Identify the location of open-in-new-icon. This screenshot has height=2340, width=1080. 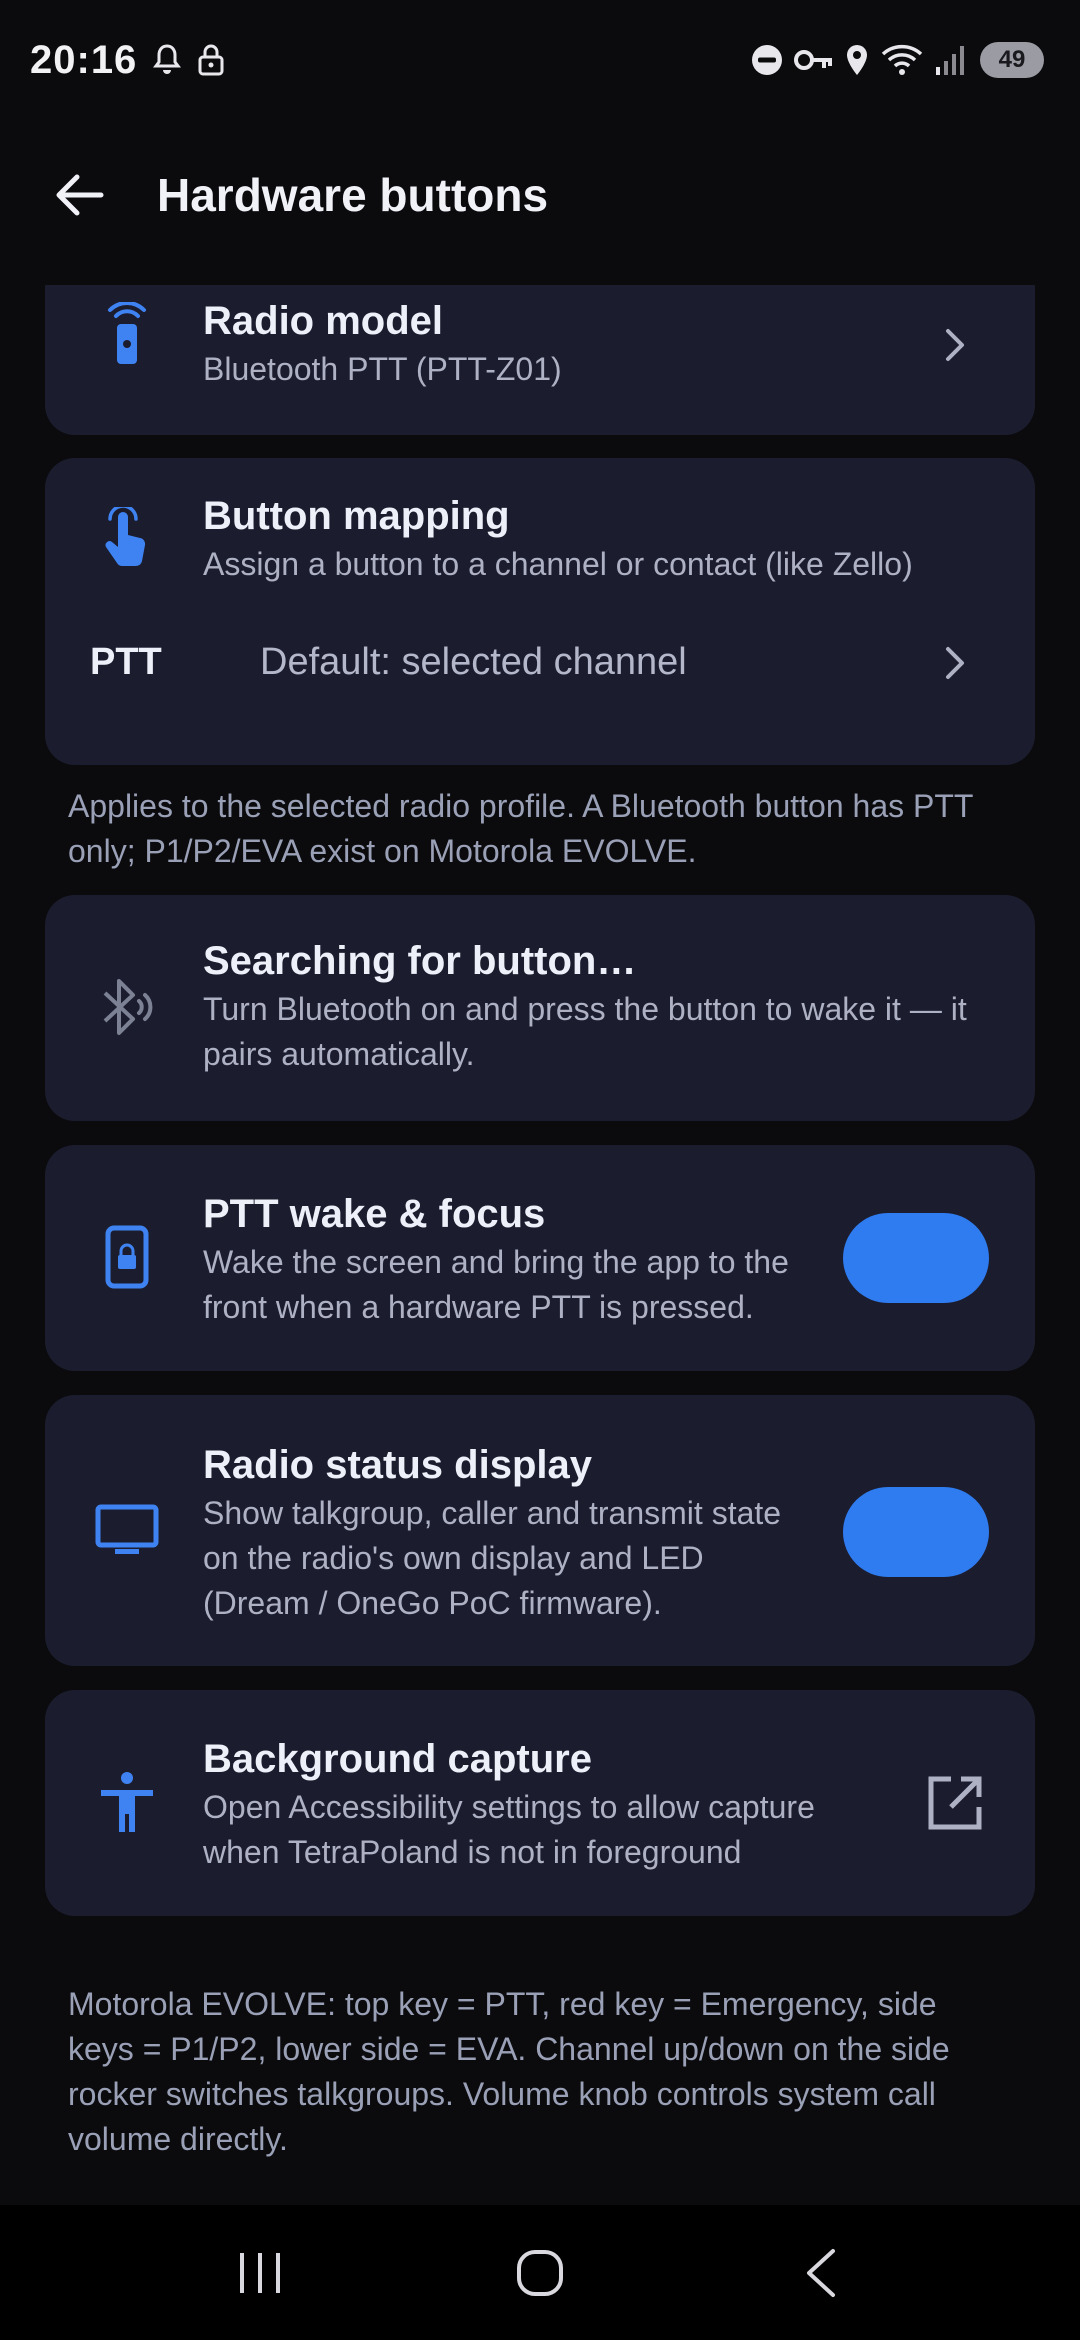
(955, 1803).